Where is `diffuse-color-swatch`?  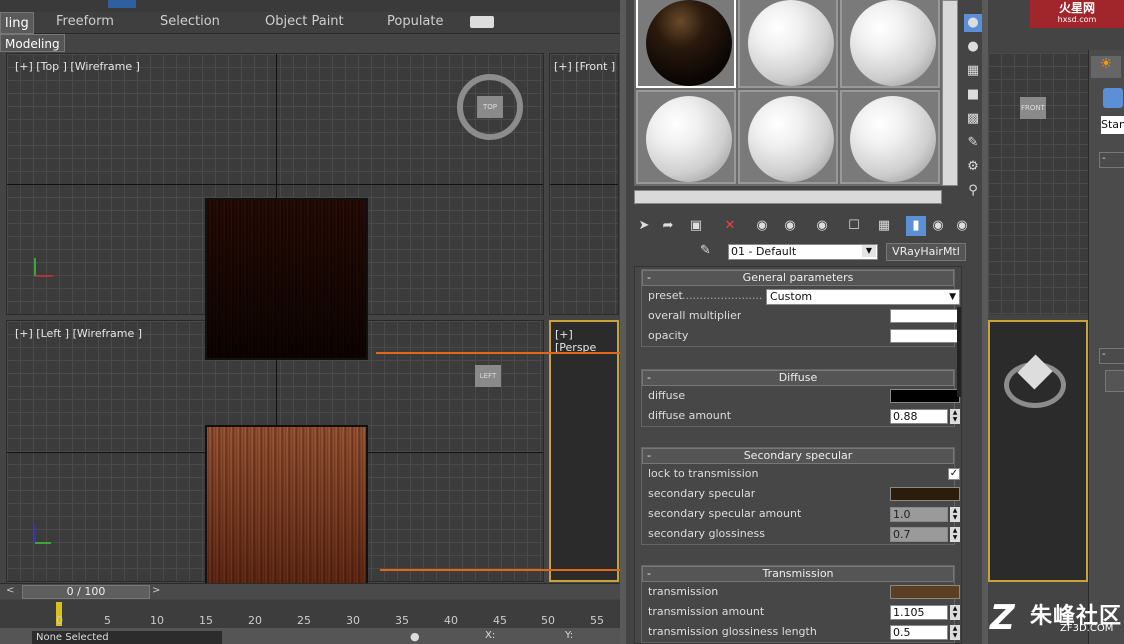
diffuse-color-swatch is located at coordinates (925, 396).